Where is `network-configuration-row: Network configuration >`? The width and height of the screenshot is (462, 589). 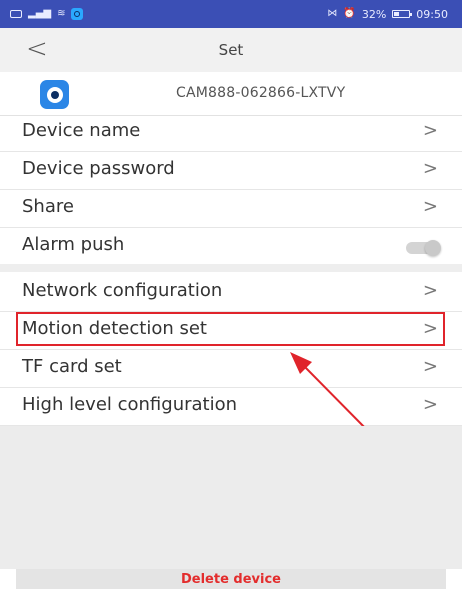 network-configuration-row: Network configuration > is located at coordinates (231, 293).